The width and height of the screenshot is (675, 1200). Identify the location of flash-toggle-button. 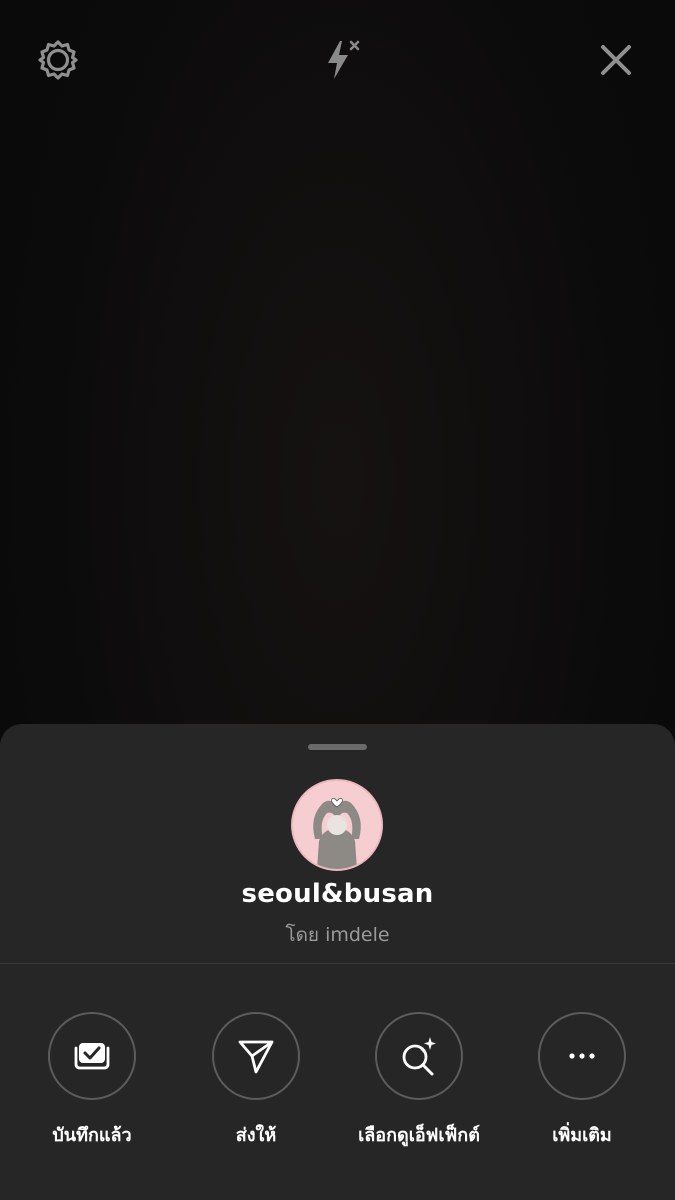
(340, 60).